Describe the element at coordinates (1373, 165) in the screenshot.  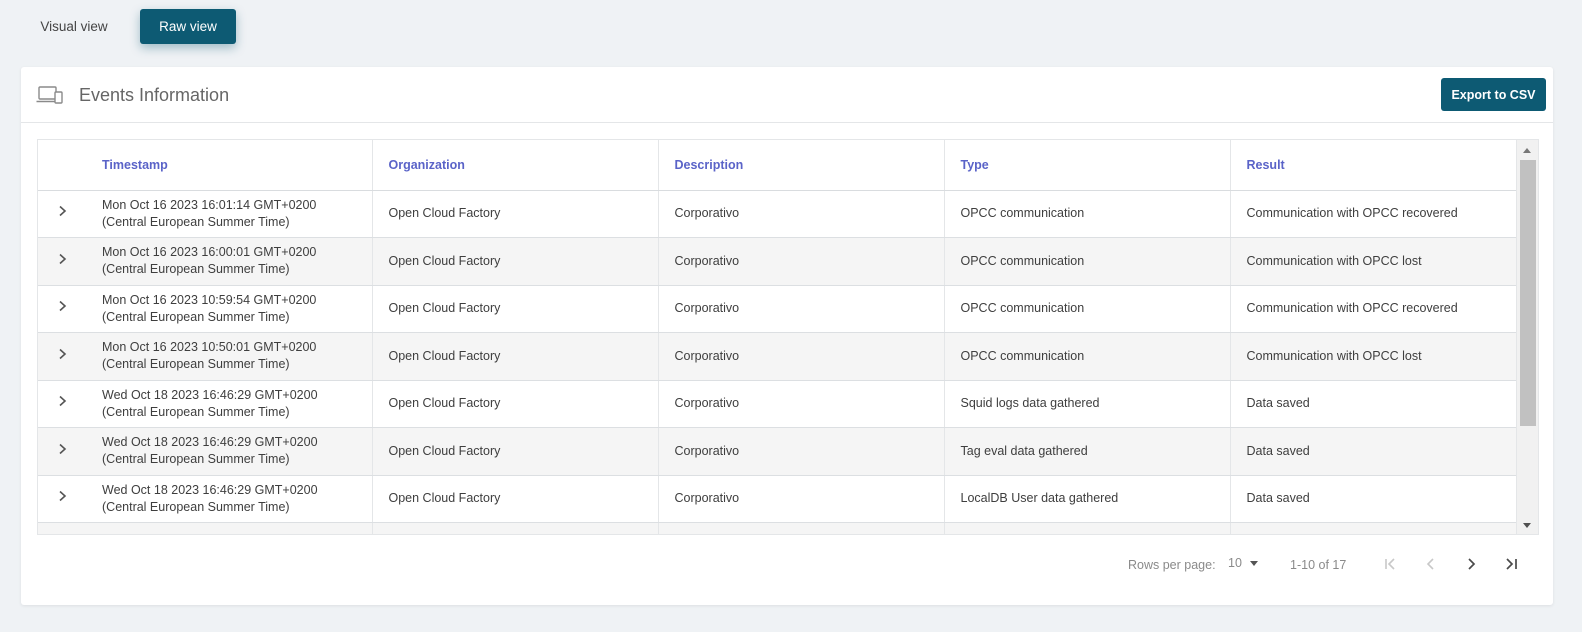
I see `header-result: Result` at that location.